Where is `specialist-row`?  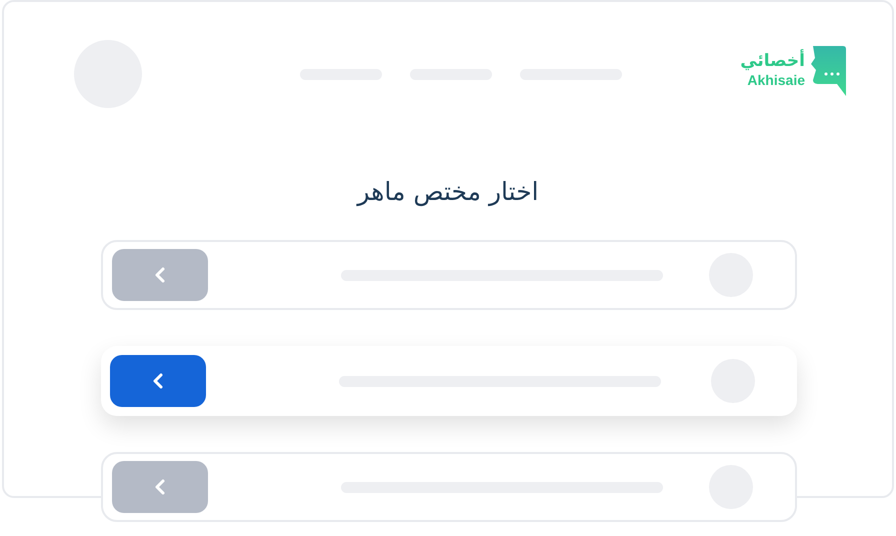
specialist-row is located at coordinates (449, 381).